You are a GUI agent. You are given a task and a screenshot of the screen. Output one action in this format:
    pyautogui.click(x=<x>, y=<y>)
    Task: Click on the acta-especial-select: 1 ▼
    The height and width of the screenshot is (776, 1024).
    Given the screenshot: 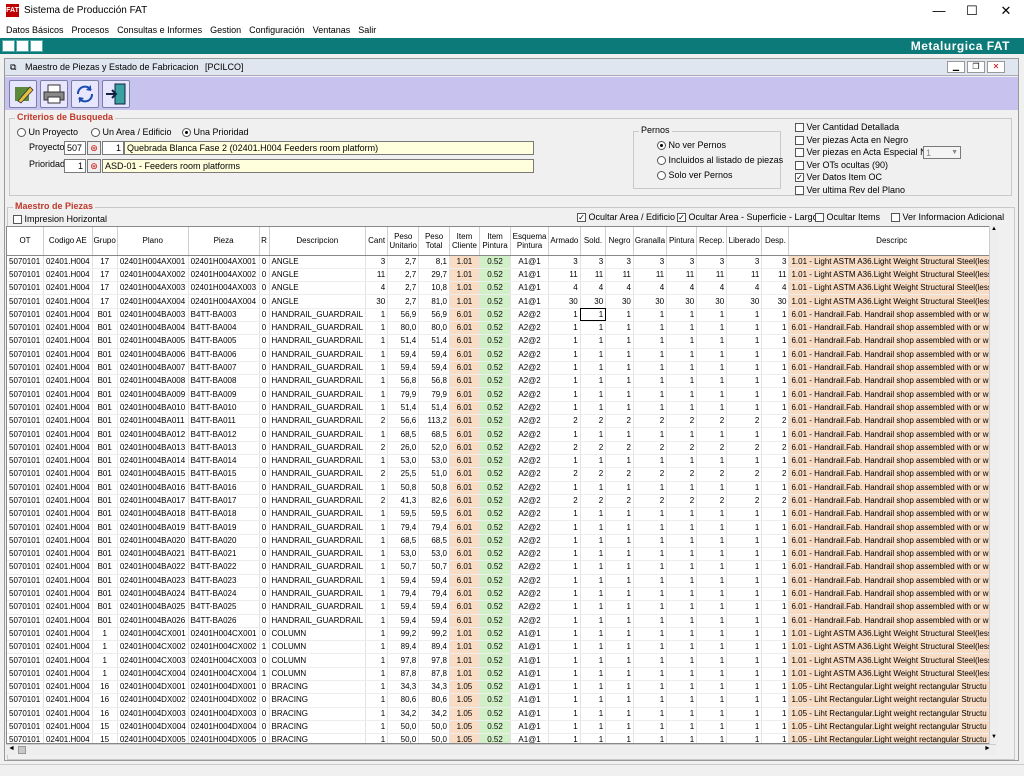 What is the action you would take?
    pyautogui.click(x=942, y=152)
    